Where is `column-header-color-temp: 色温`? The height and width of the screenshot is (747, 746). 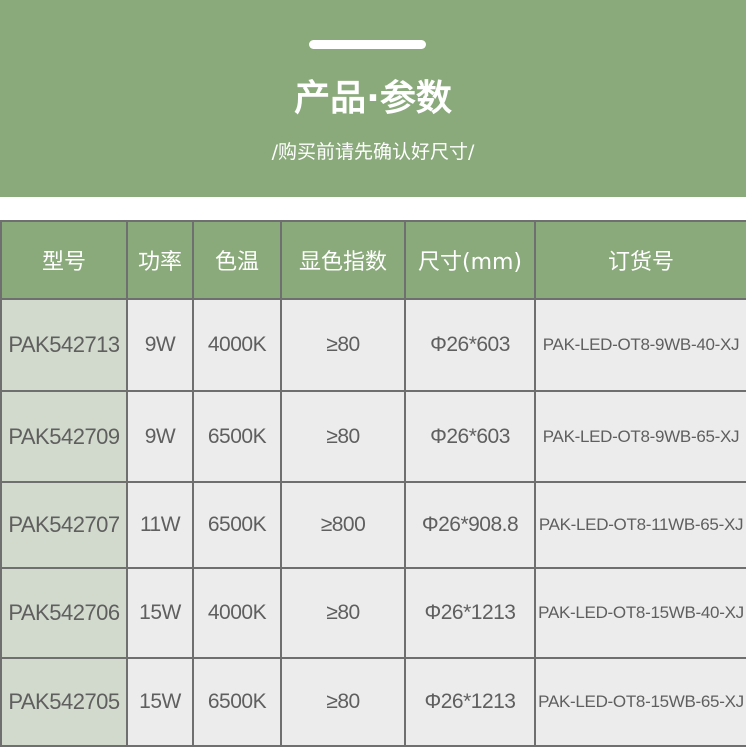 column-header-color-temp: 色温 is located at coordinates (237, 260).